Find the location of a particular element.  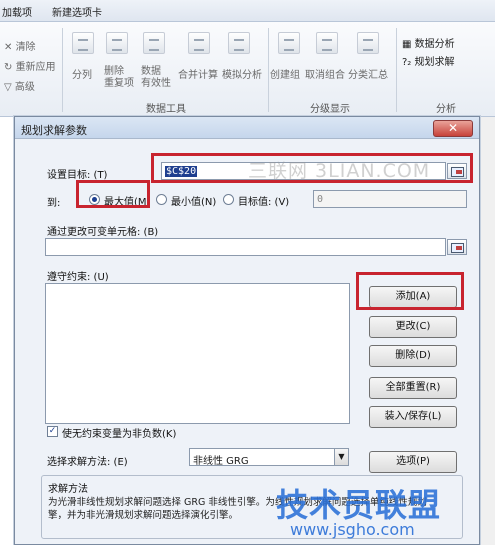

load-save-button: 装入/保存(L) is located at coordinates (413, 417).